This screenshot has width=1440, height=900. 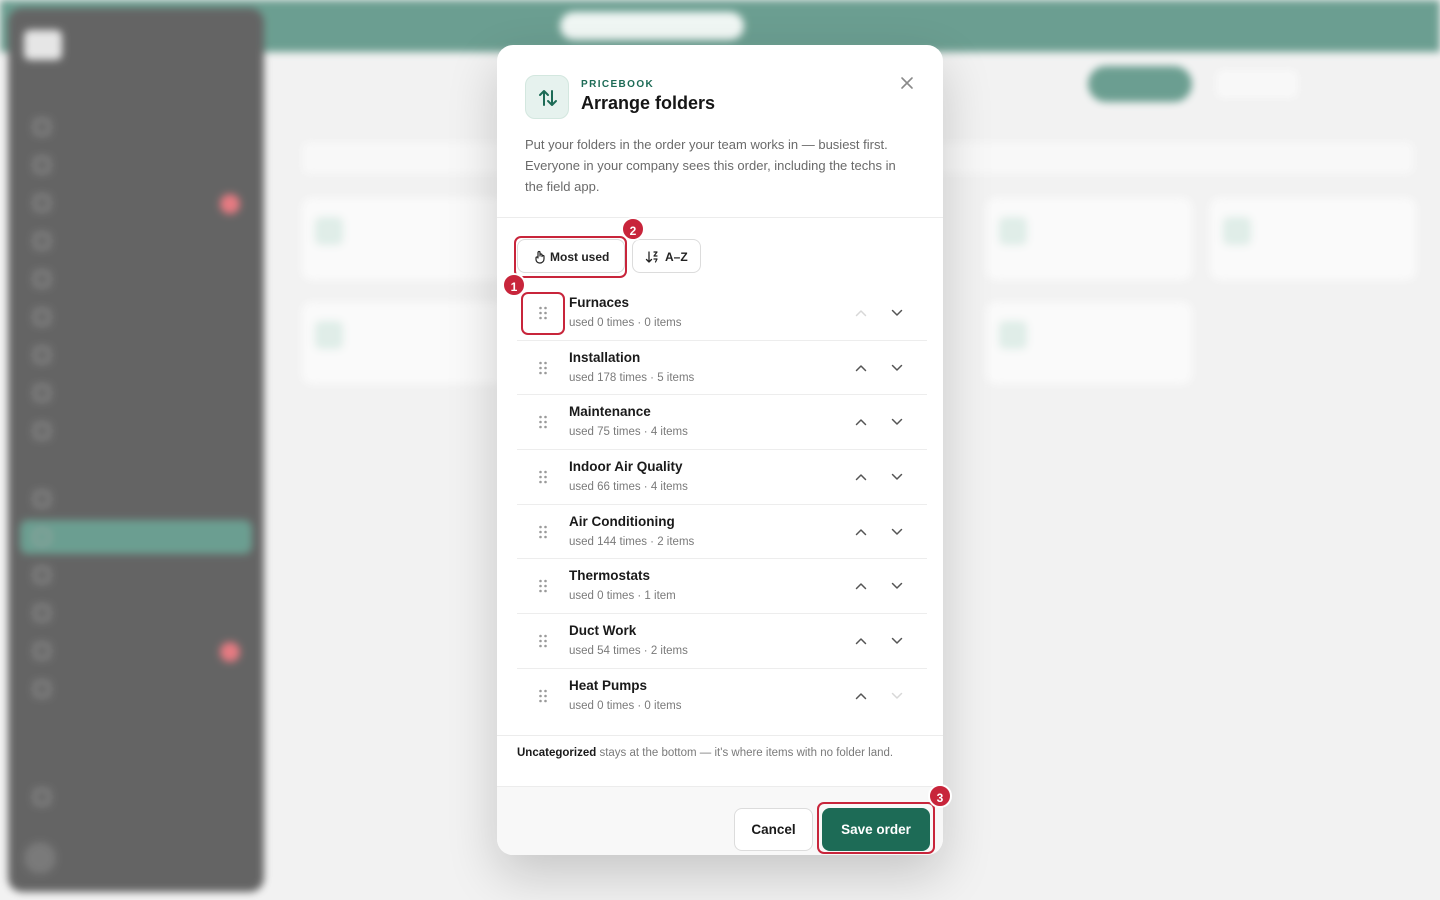 I want to click on folder-meta: used 0 times · 1 item, so click(x=622, y=596).